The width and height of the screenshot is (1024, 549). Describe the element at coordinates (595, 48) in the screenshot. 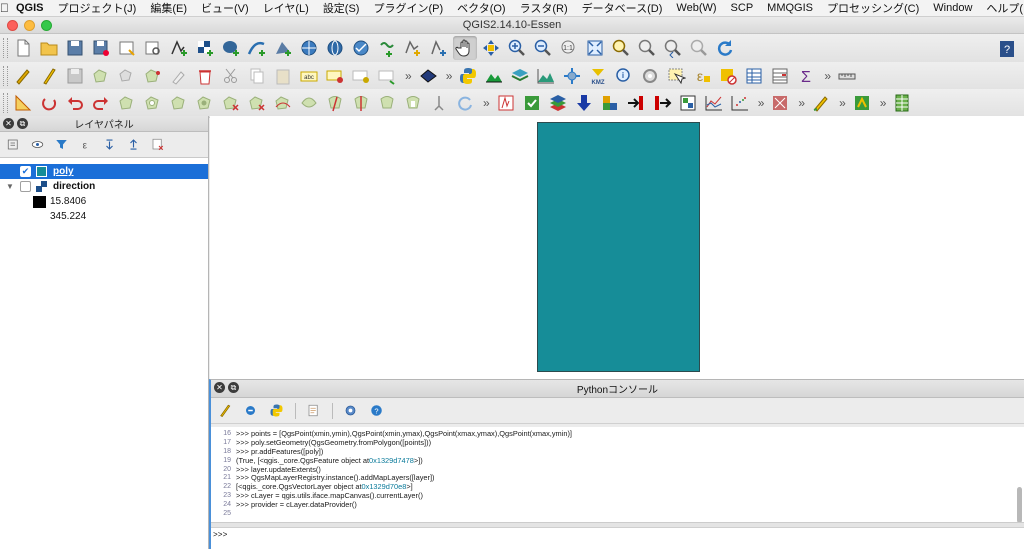

I see `zoom-full-icon` at that location.